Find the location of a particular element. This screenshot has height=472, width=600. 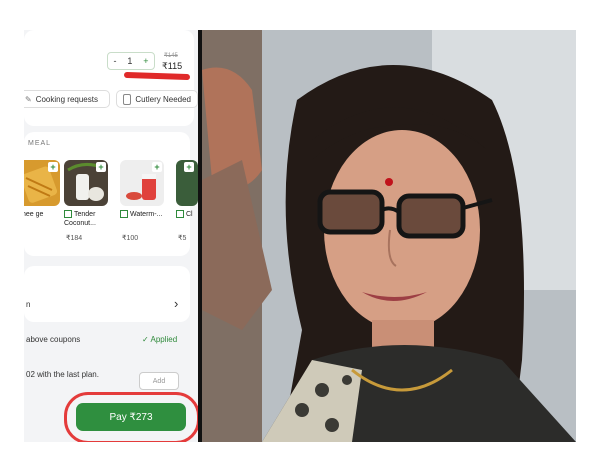

cooking-requests-chip: ✎ Cooking requests is located at coordinates (67, 99).